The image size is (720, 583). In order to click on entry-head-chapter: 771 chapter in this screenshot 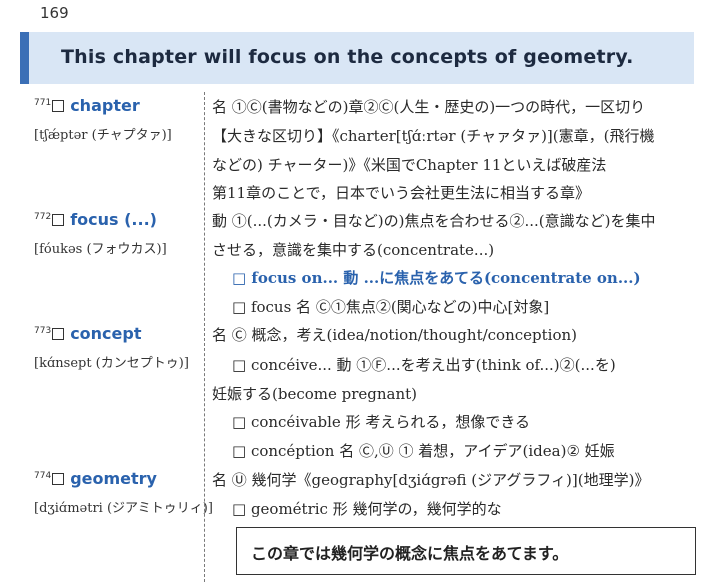, I will do `click(87, 105)`.